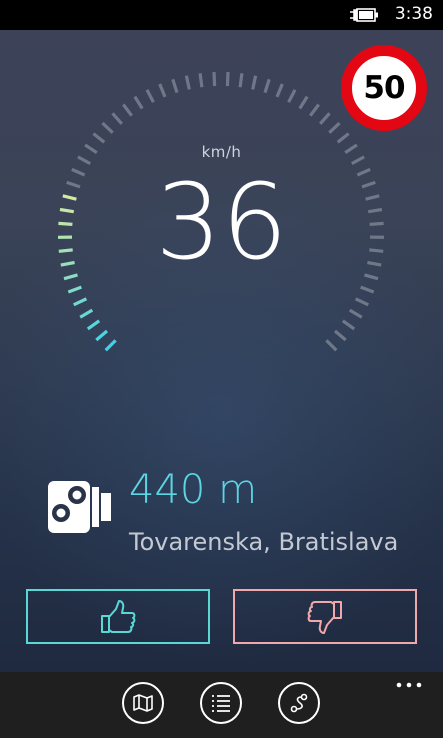 The width and height of the screenshot is (443, 738). What do you see at coordinates (364, 15) in the screenshot?
I see `battery-charging-icon` at bounding box center [364, 15].